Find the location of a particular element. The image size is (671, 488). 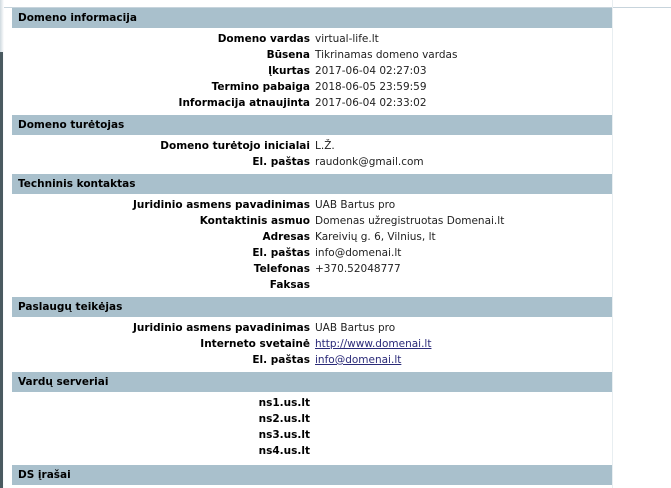

info-row-expiry: Termino pabaiga 2018-06-05 23:59:59 is located at coordinates (312, 87).